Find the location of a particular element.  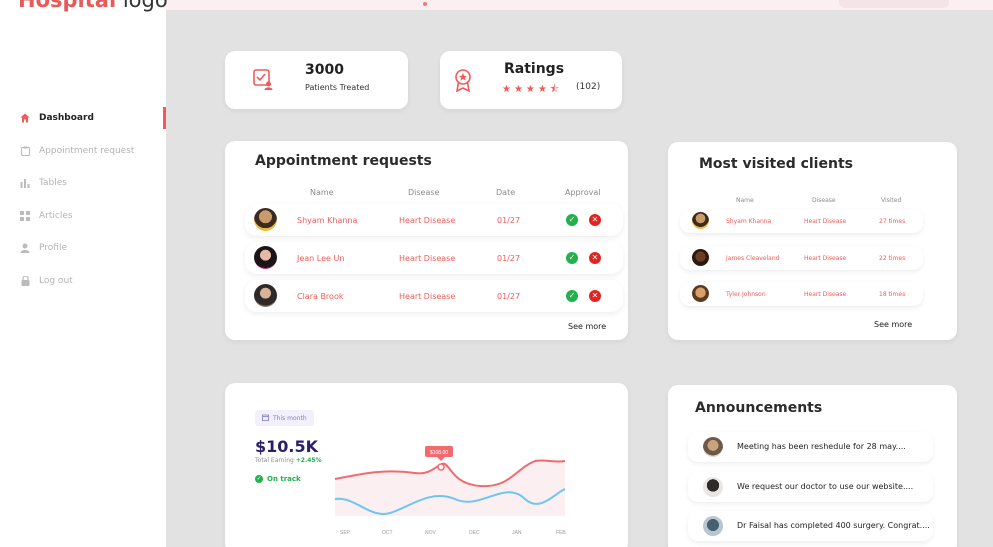

client-name: James Cleaveland is located at coordinates (753, 258).